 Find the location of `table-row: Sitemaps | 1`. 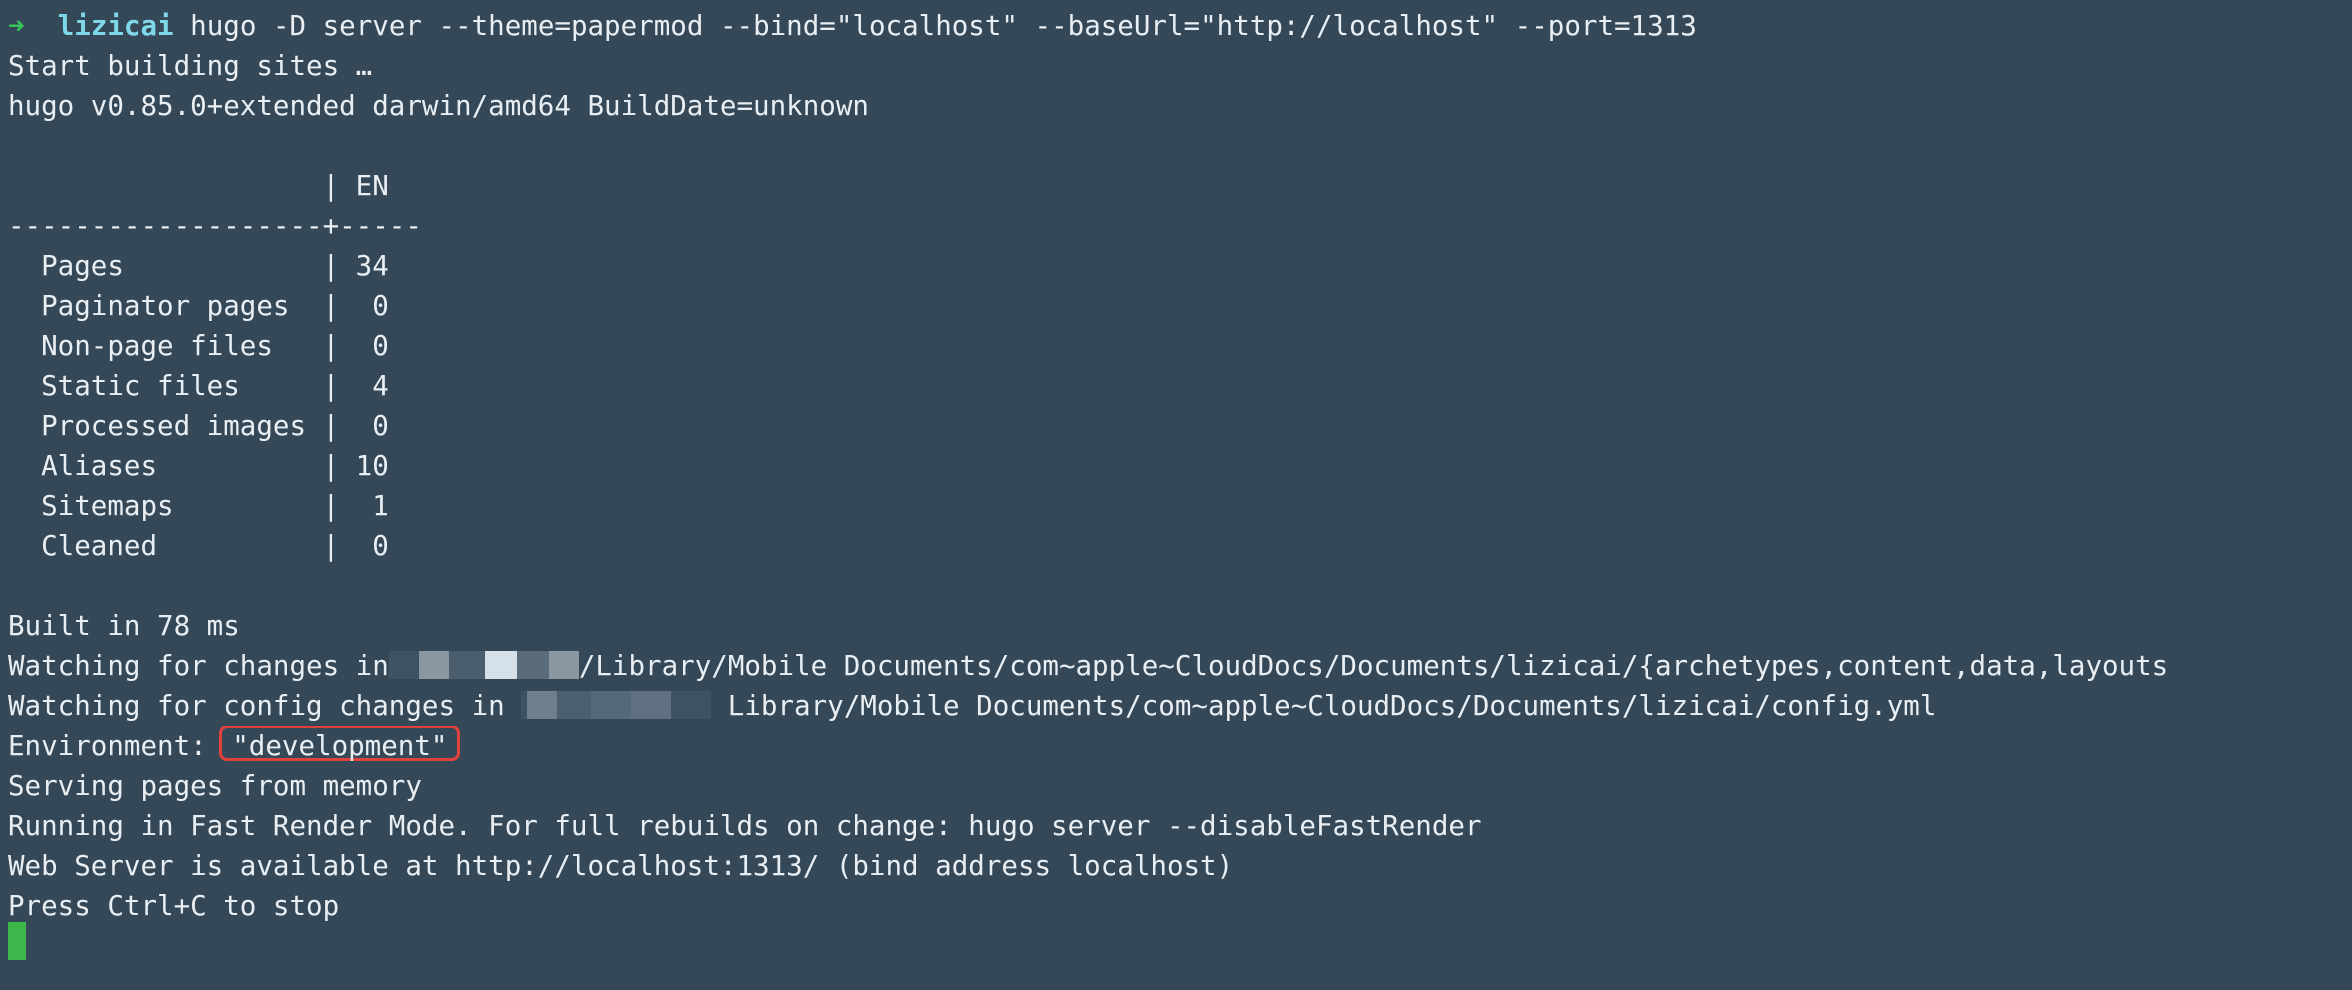

table-row: Sitemaps | 1 is located at coordinates (198, 506).